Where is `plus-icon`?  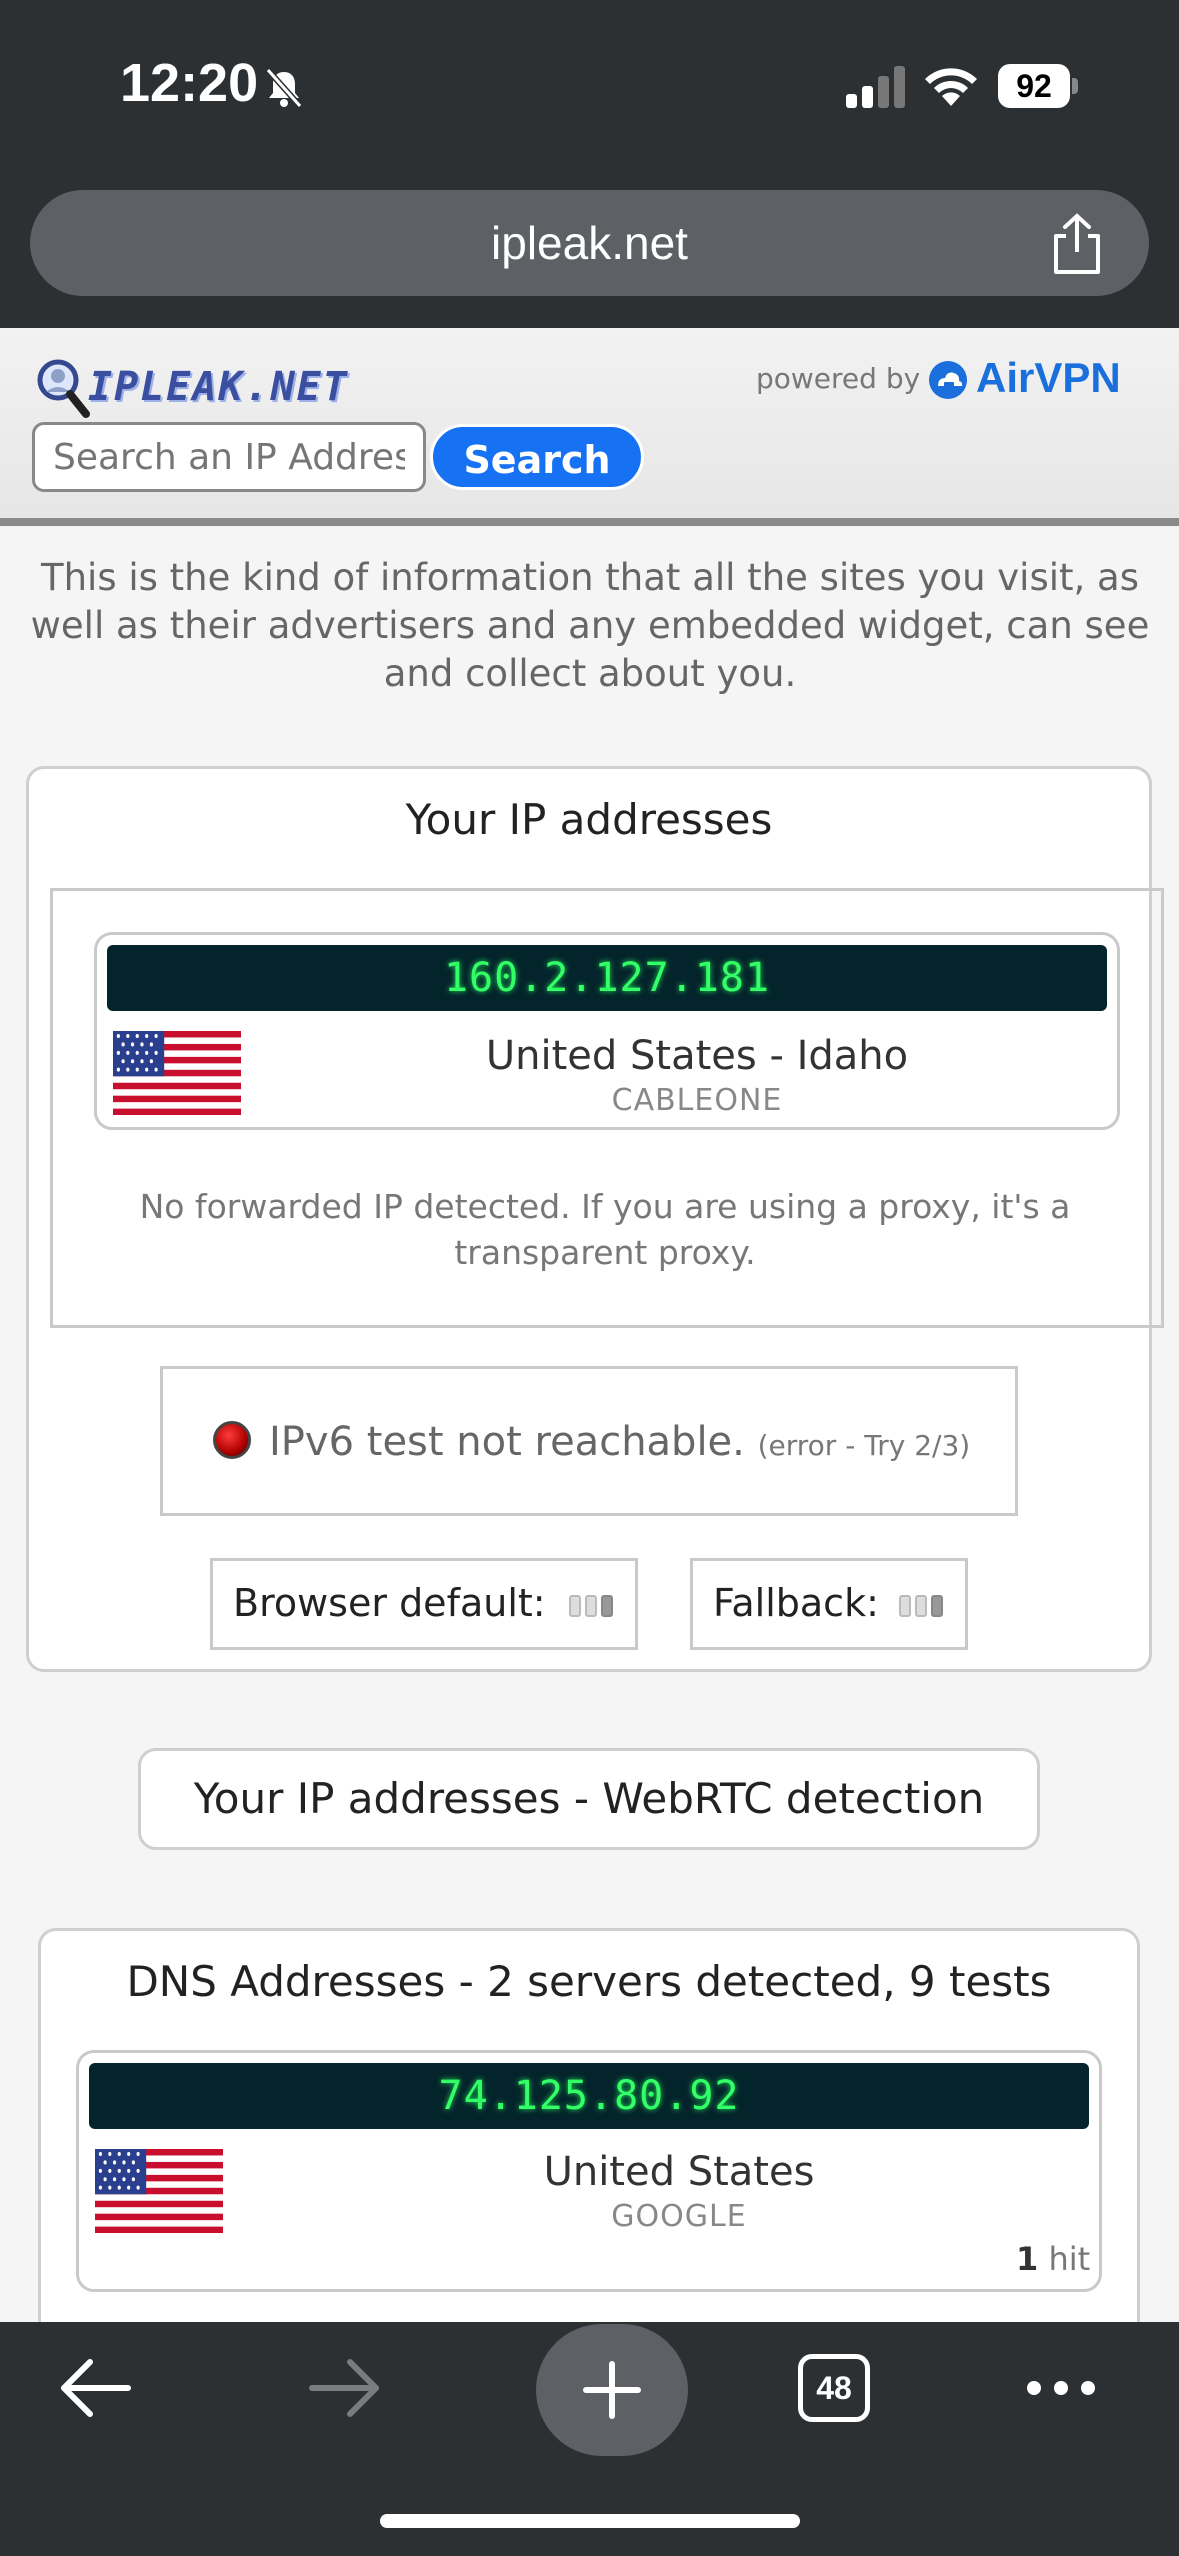
plus-icon is located at coordinates (612, 2390).